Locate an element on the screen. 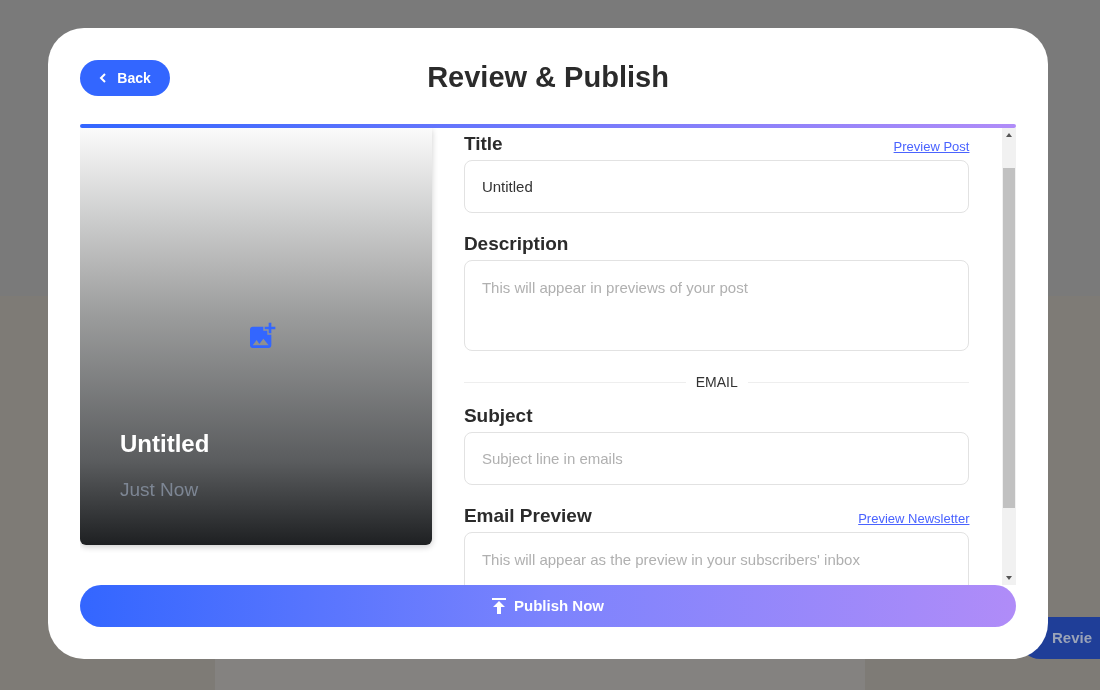  preview-link: Preview Post is located at coordinates (931, 146).